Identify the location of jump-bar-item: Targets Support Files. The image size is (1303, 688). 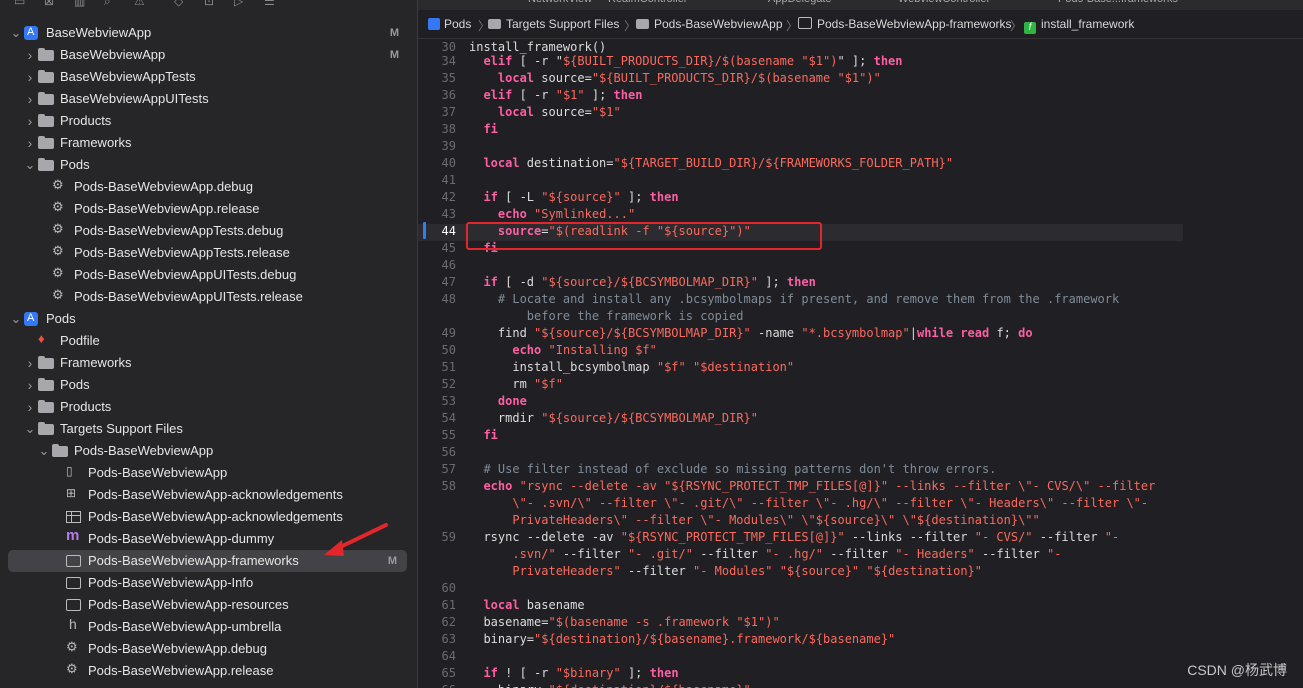
(553, 24).